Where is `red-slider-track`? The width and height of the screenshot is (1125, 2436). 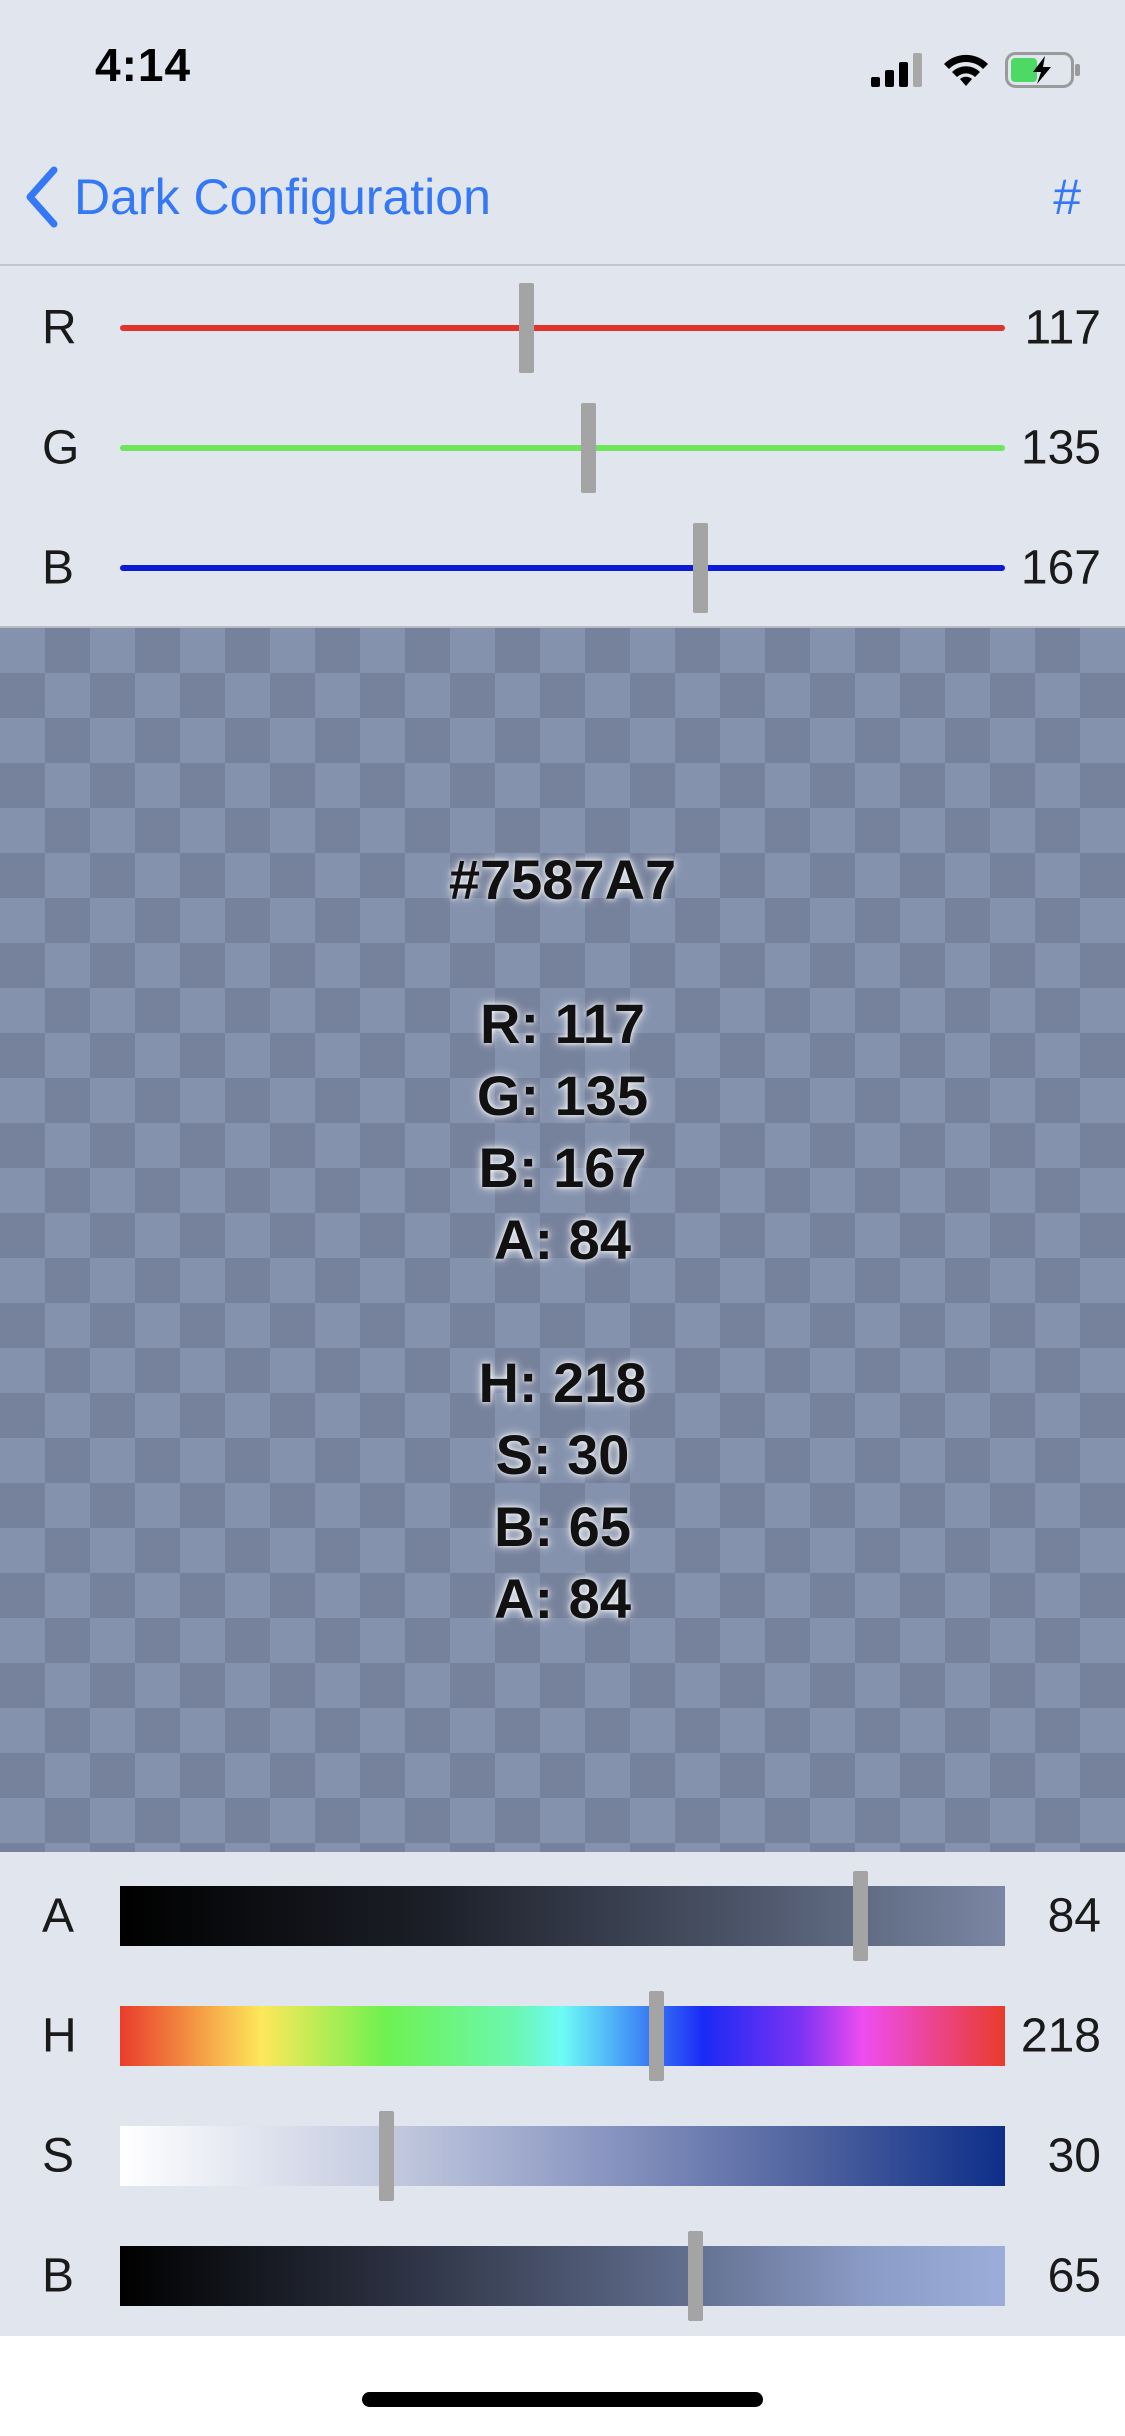
red-slider-track is located at coordinates (562, 328).